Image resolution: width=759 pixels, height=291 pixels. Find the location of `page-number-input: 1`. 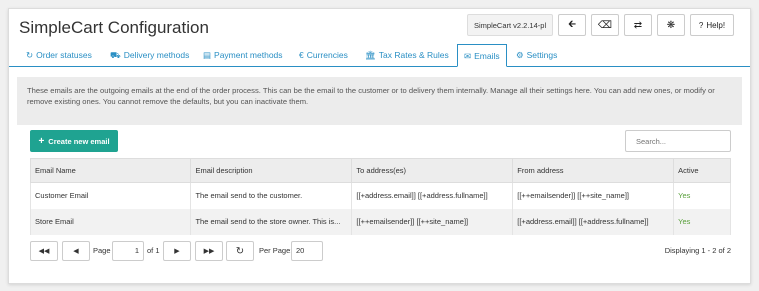

page-number-input: 1 is located at coordinates (128, 251).